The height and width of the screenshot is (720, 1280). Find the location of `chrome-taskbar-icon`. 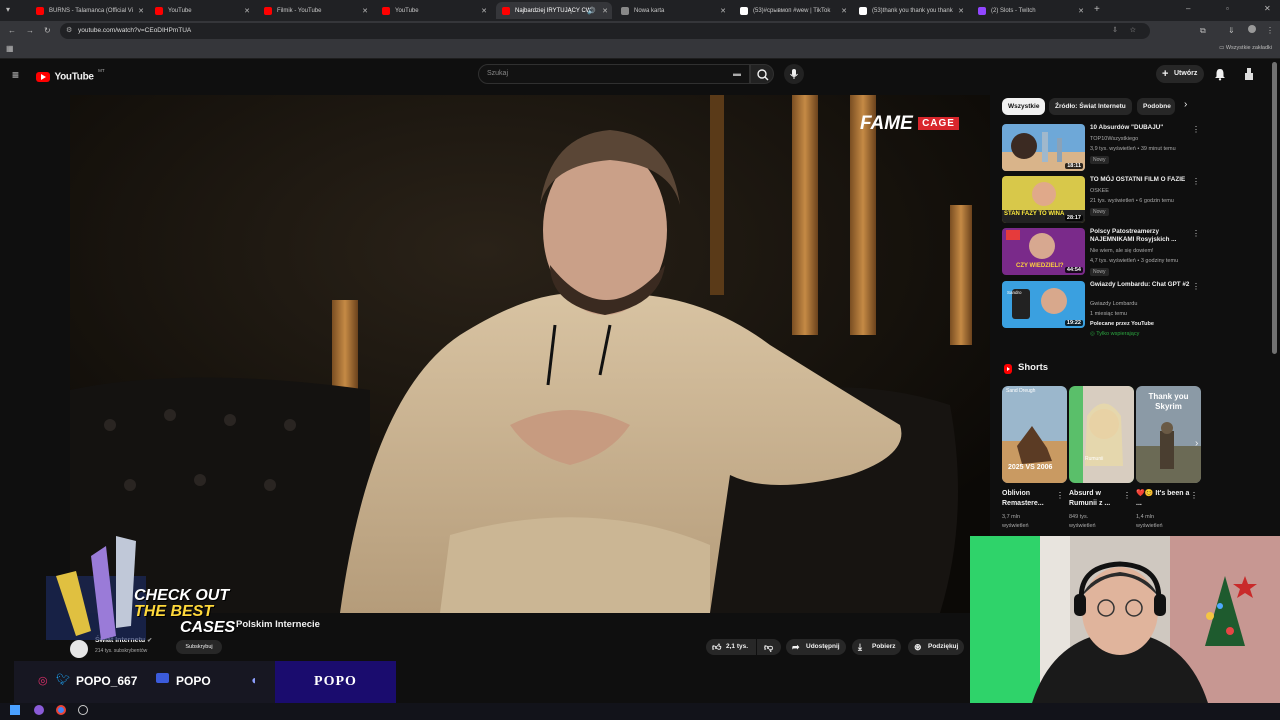

chrome-taskbar-icon is located at coordinates (61, 710).